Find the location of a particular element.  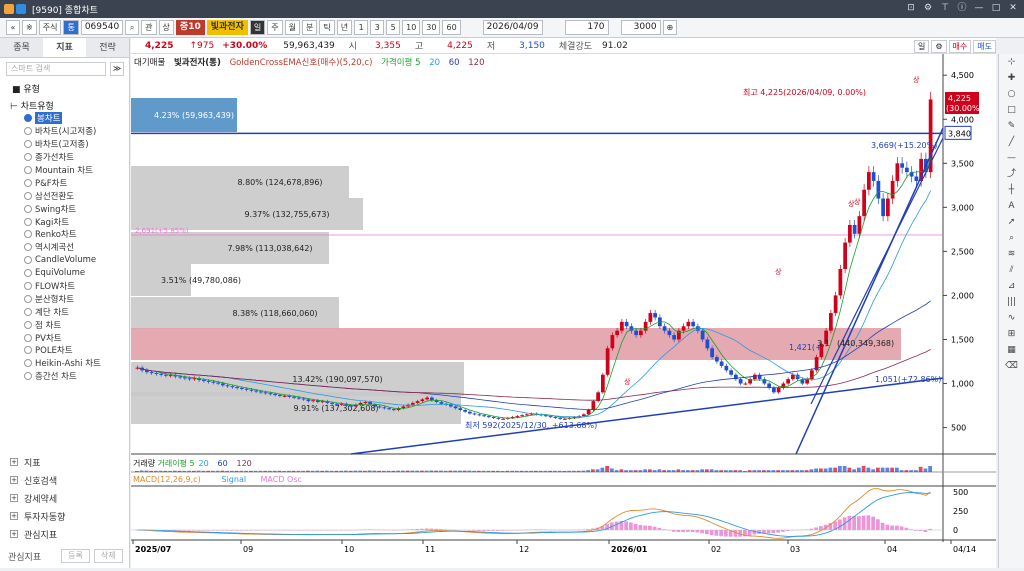

help-icon is located at coordinates (21, 9).